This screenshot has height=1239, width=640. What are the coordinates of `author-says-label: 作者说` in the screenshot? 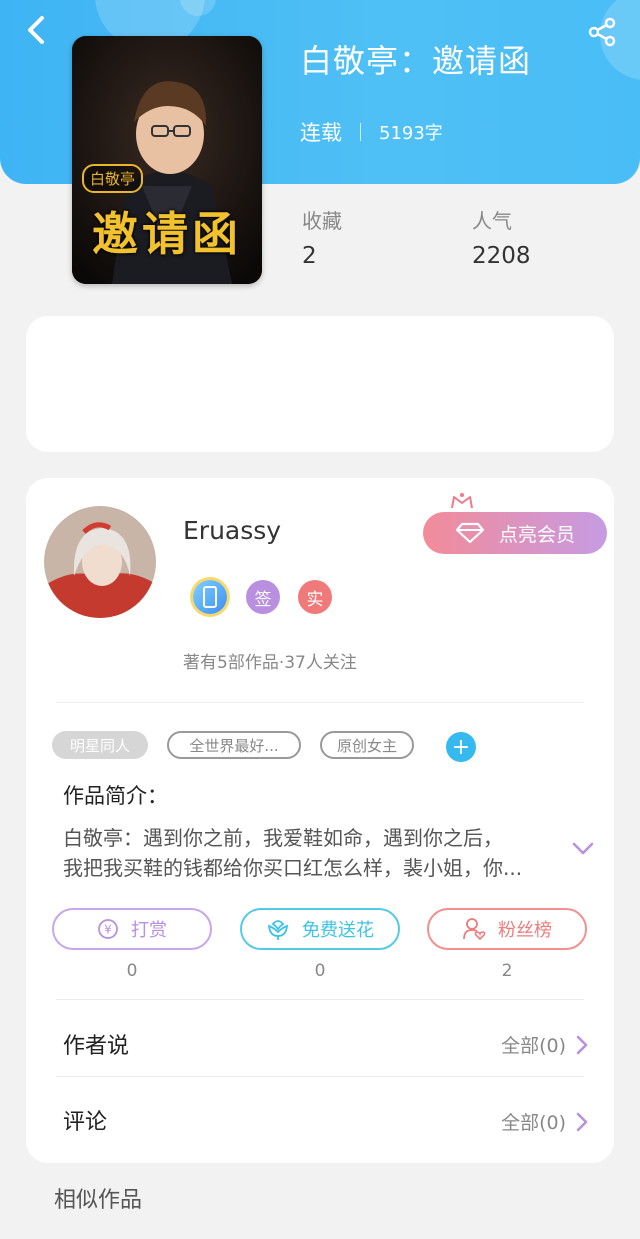 It's located at (96, 1044).